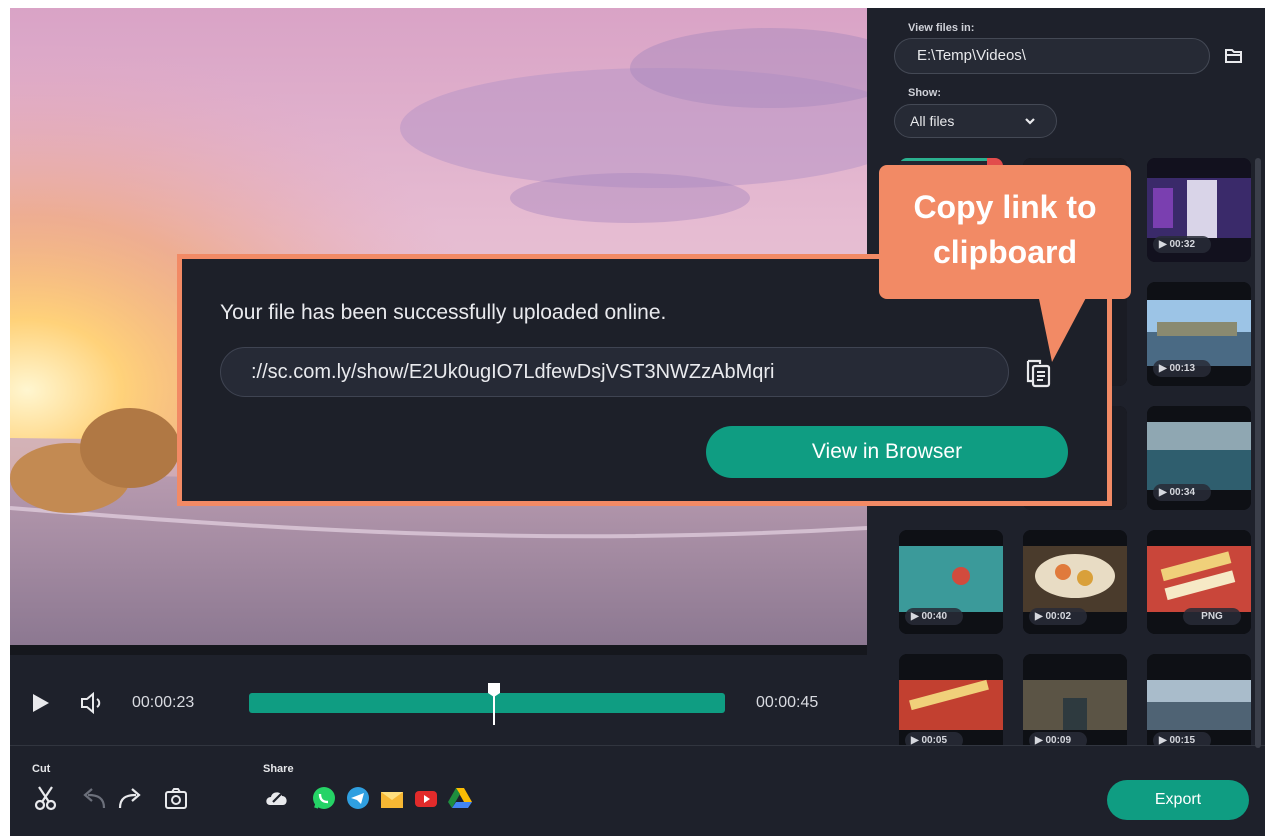 The width and height of the screenshot is (1265, 836). I want to click on callout-line-2: clipboard, so click(1004, 252).